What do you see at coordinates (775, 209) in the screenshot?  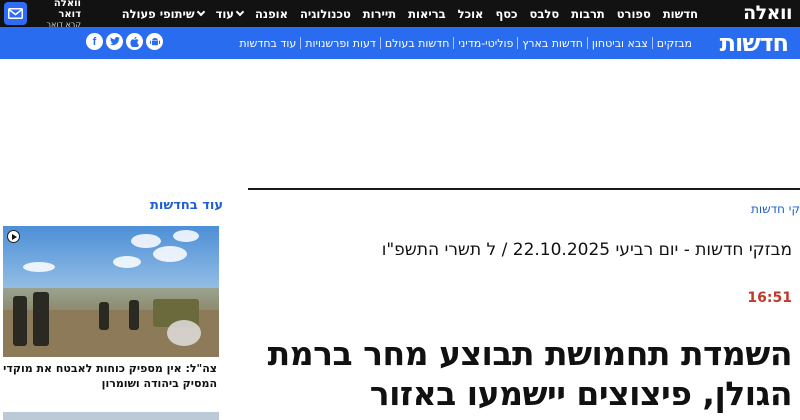 I see `breadcrumb: קי חדשות` at bounding box center [775, 209].